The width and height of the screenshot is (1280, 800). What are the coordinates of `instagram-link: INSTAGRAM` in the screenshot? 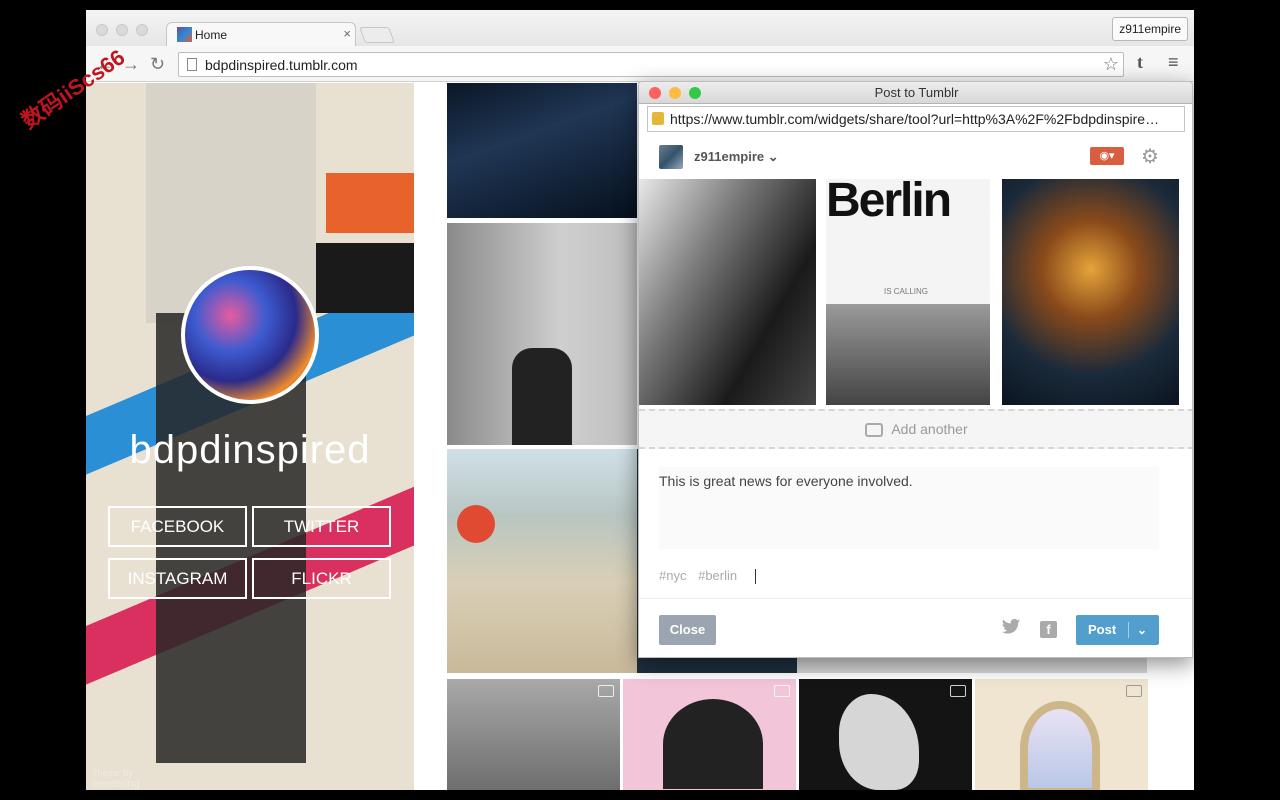 It's located at (177, 578).